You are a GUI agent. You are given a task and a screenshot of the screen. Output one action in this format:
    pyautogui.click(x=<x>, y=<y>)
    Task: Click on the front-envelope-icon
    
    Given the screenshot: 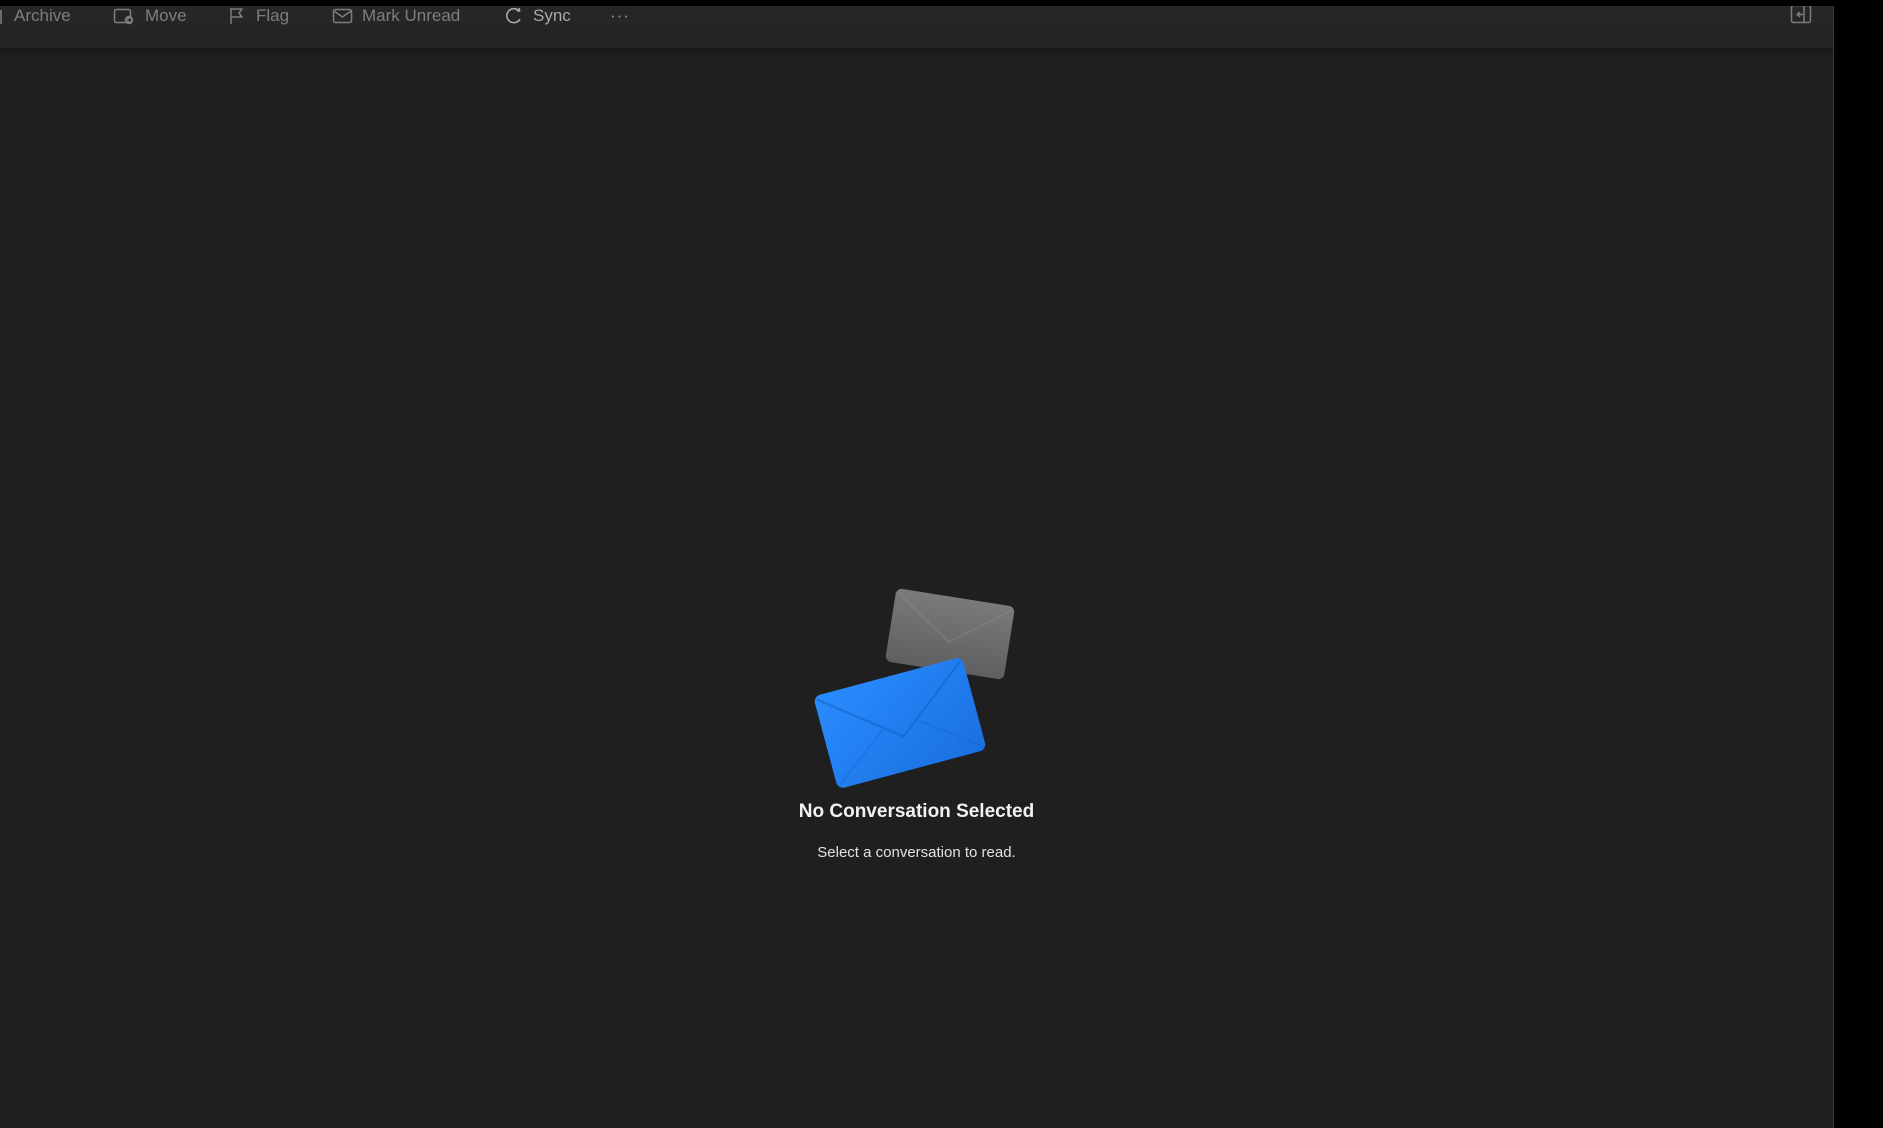 What is the action you would take?
    pyautogui.click(x=900, y=723)
    